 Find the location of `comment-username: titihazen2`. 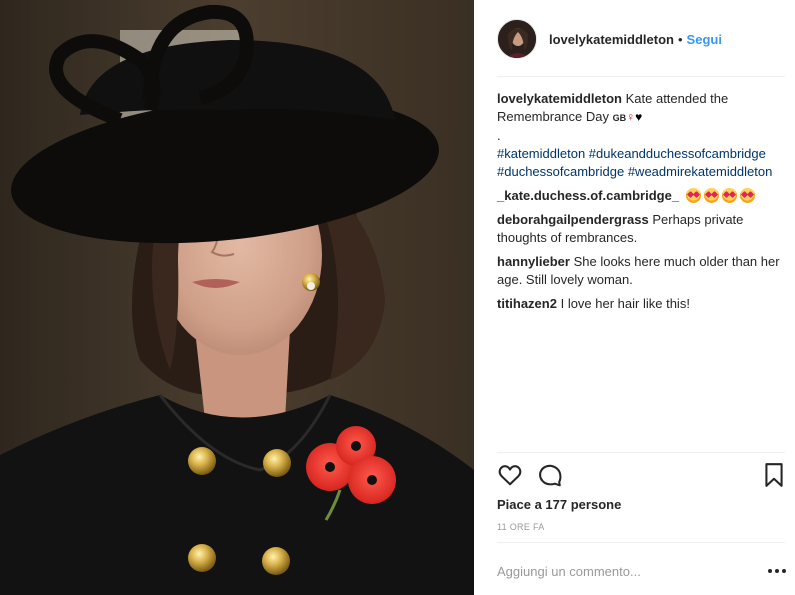

comment-username: titihazen2 is located at coordinates (527, 303).